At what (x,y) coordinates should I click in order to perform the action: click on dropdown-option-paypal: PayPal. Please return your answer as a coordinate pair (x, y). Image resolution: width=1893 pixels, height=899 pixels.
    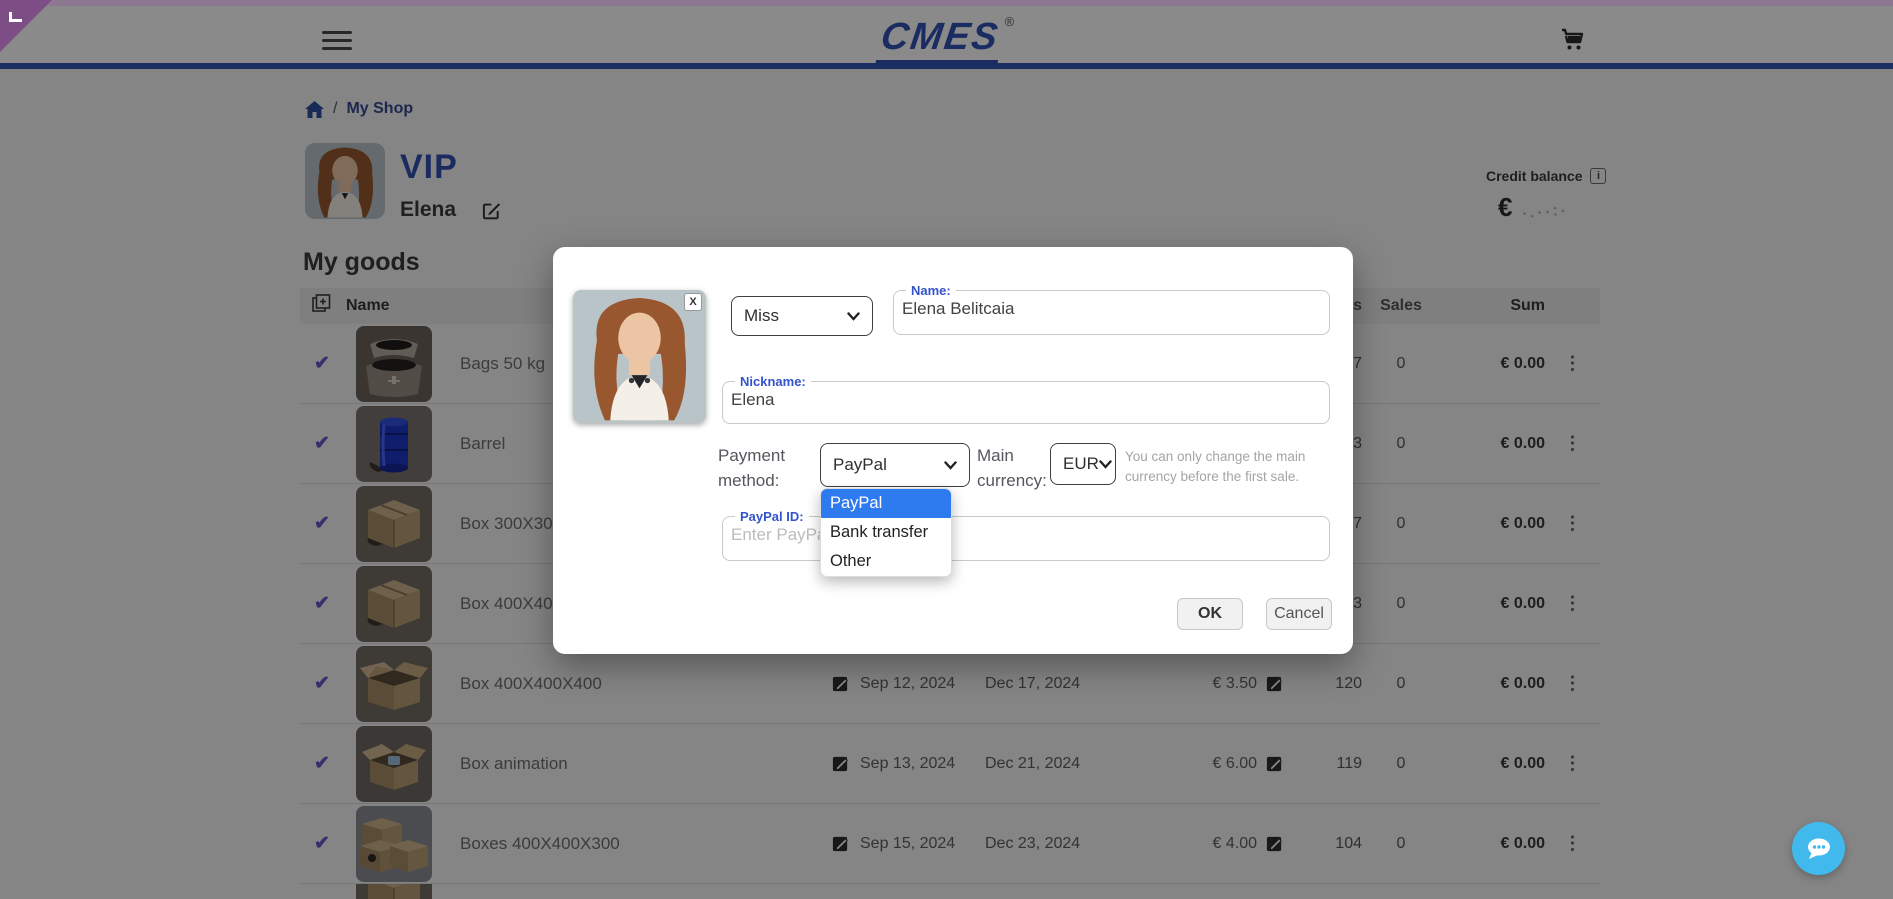
    Looking at the image, I should click on (886, 503).